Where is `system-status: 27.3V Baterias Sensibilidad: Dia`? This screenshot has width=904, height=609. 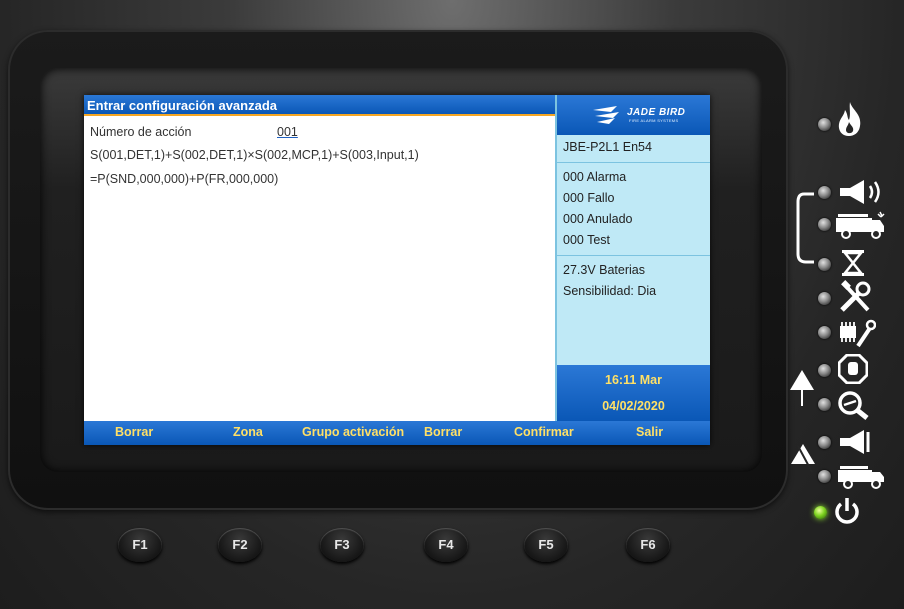 system-status: 27.3V Baterias Sensibilidad: Dia is located at coordinates (633, 309).